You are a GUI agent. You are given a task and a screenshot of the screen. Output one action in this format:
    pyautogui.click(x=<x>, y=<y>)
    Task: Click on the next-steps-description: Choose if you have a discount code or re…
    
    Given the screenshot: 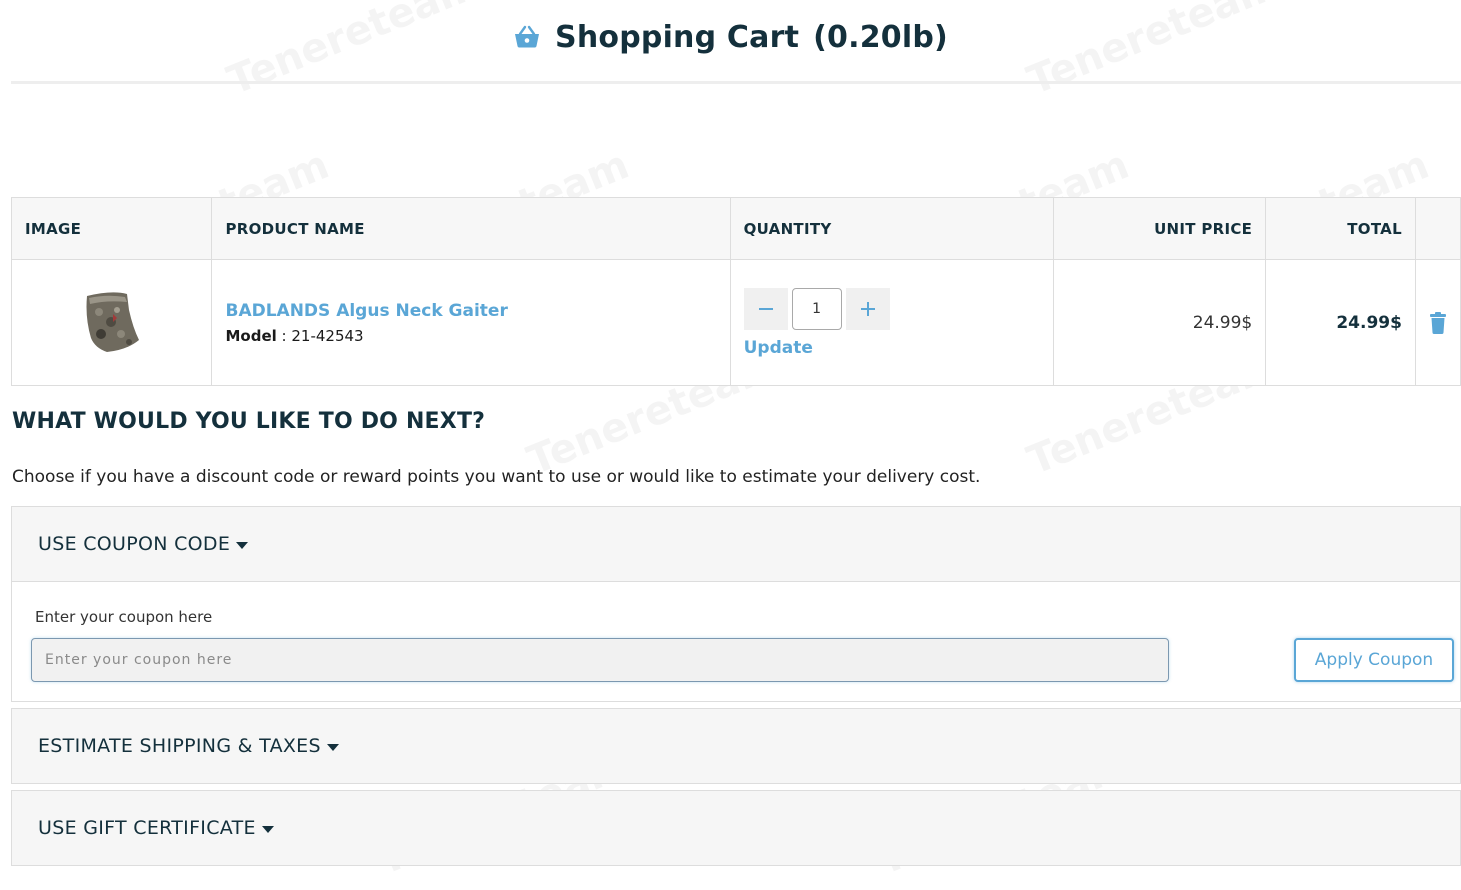 What is the action you would take?
    pyautogui.click(x=496, y=477)
    